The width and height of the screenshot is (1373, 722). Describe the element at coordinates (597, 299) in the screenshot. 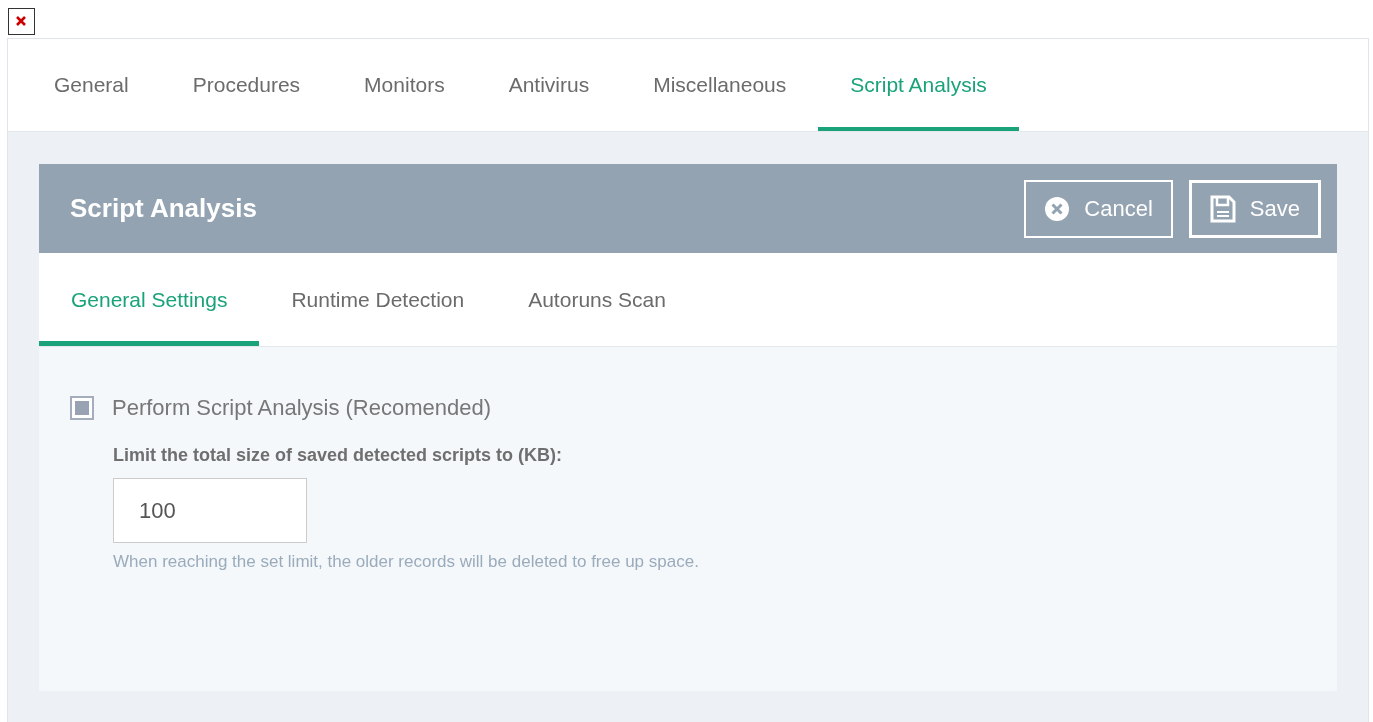

I see `tab: Autoruns Scan` at that location.